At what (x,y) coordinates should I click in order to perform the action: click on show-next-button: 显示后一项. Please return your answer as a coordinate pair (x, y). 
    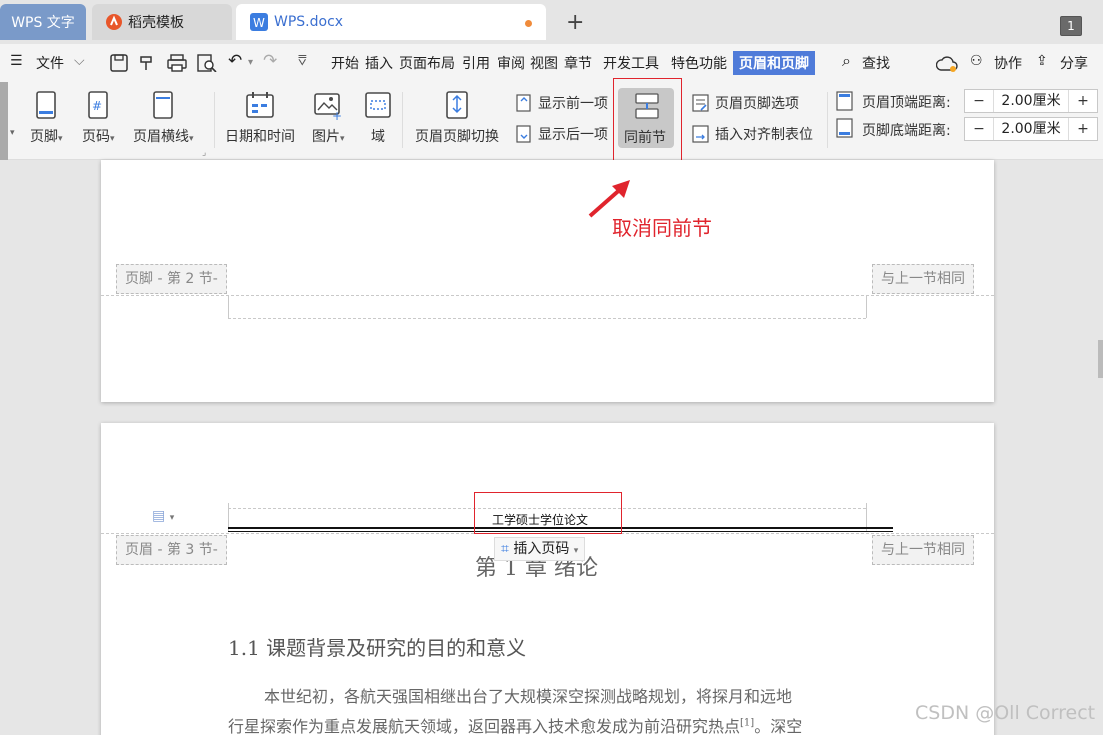
    Looking at the image, I should click on (562, 134).